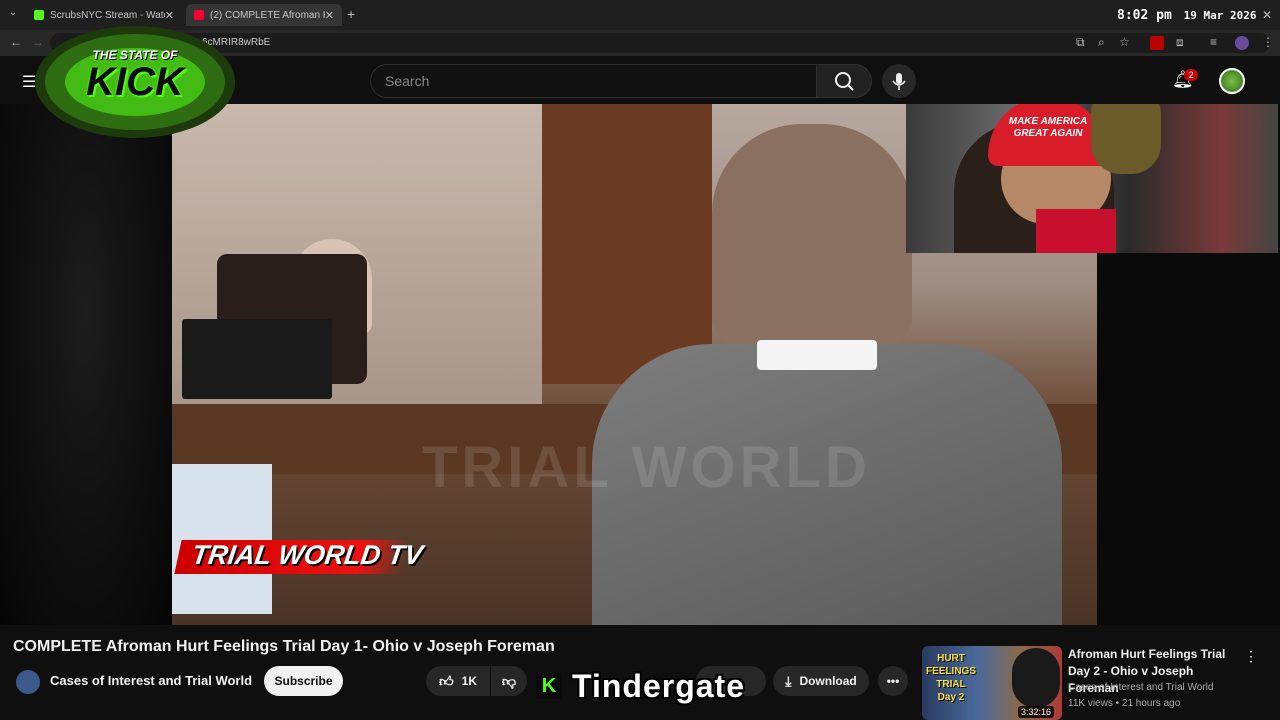  I want to click on thumbs-up-icon: 👍︎, so click(446, 680).